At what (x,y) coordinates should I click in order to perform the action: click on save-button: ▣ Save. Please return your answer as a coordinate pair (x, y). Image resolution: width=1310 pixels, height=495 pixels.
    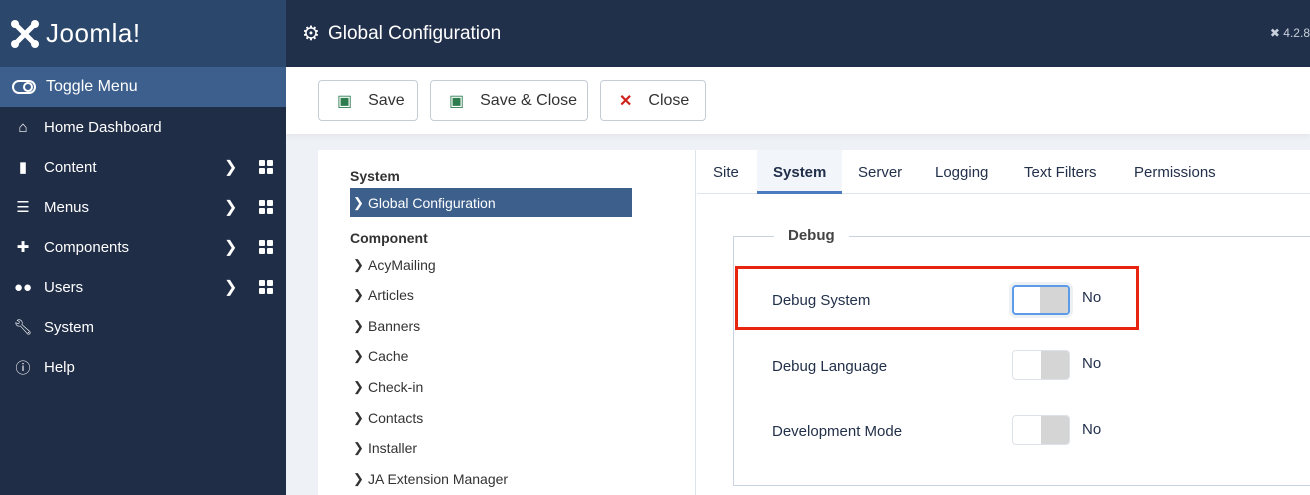
    Looking at the image, I should click on (368, 100).